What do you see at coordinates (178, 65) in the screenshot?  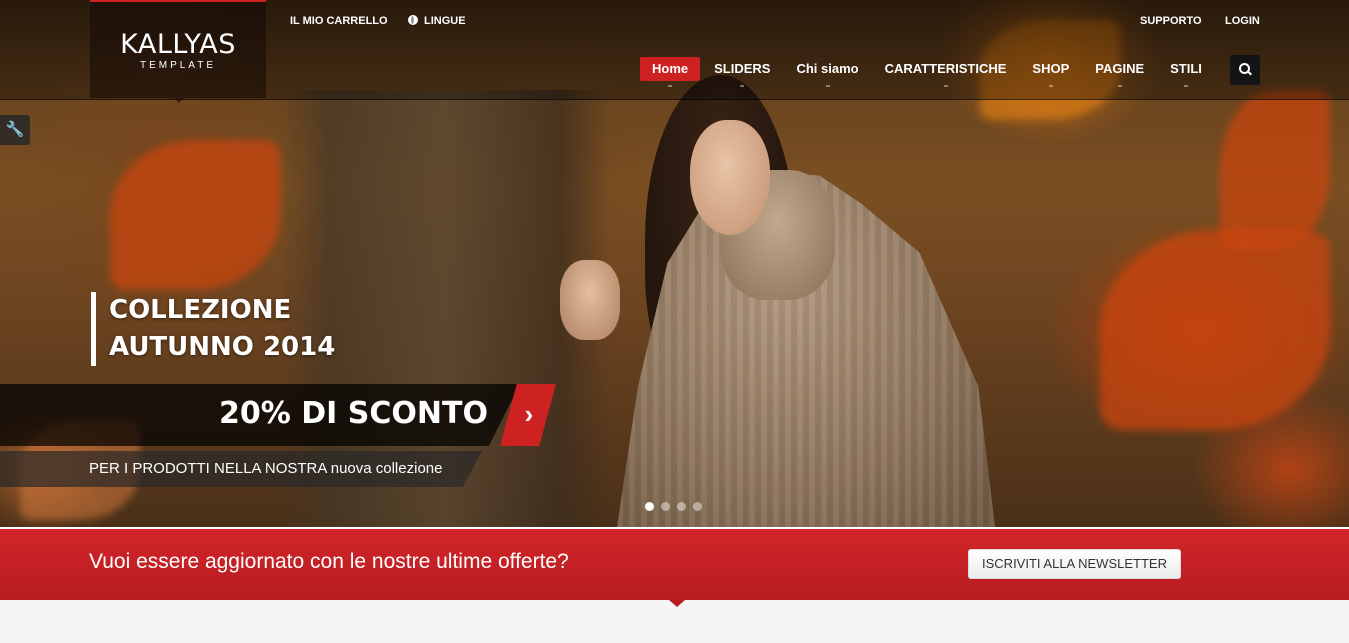 I see `logo-sub-text: TEMPLATE` at bounding box center [178, 65].